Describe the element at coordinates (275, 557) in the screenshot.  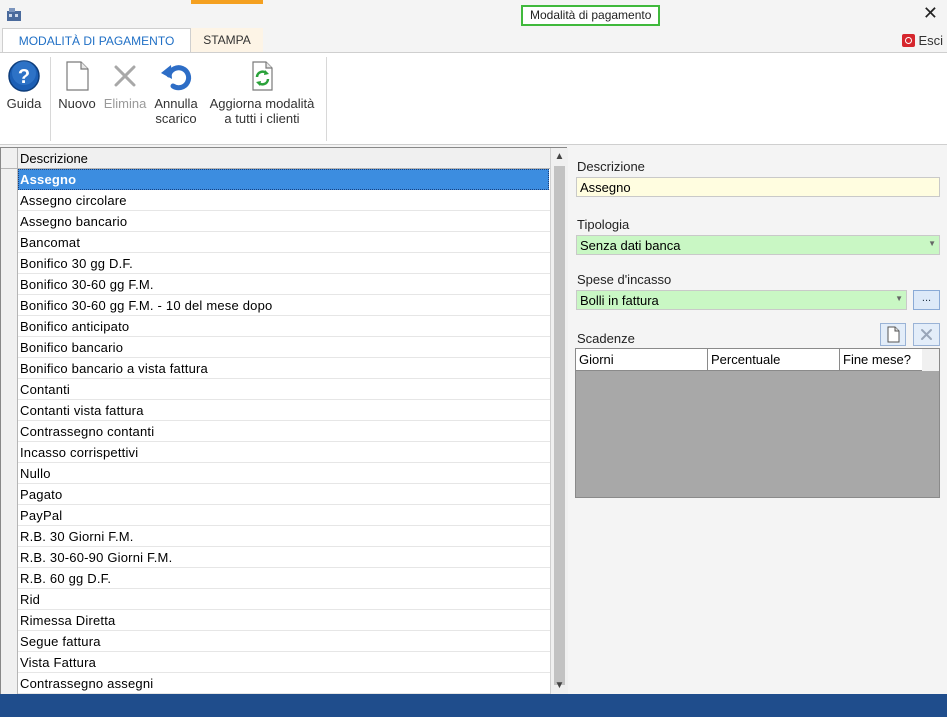
I see `table-row: R.B. 30-60-90 Giorni F.M.` at that location.